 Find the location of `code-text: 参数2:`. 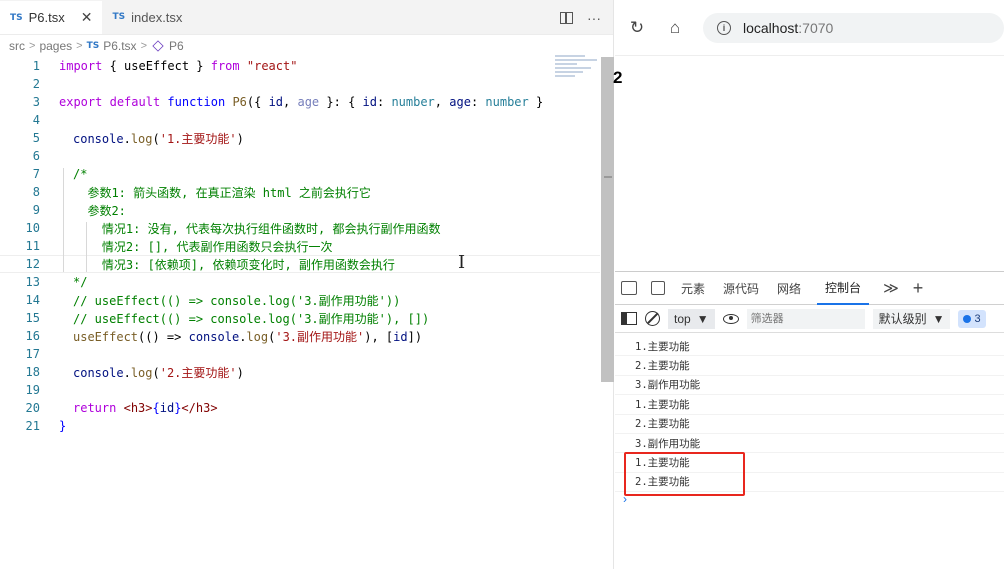

code-text: 参数2: is located at coordinates (99, 210).